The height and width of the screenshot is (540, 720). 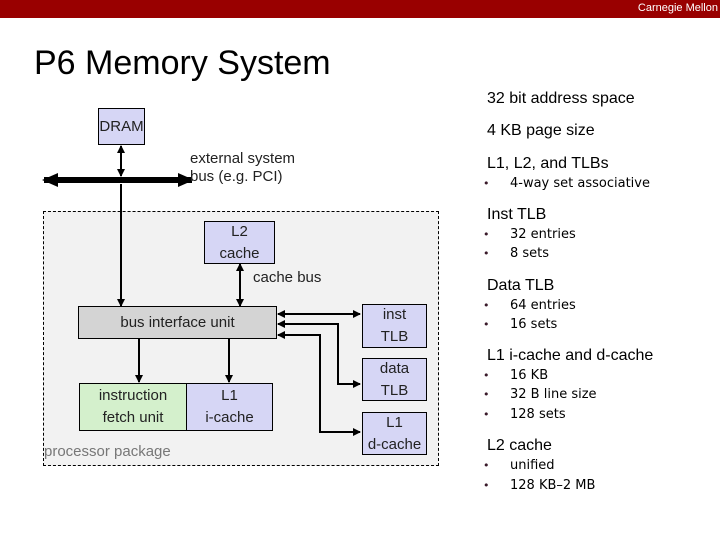 I want to click on l2-cache-box: L2 cache, so click(x=239, y=242).